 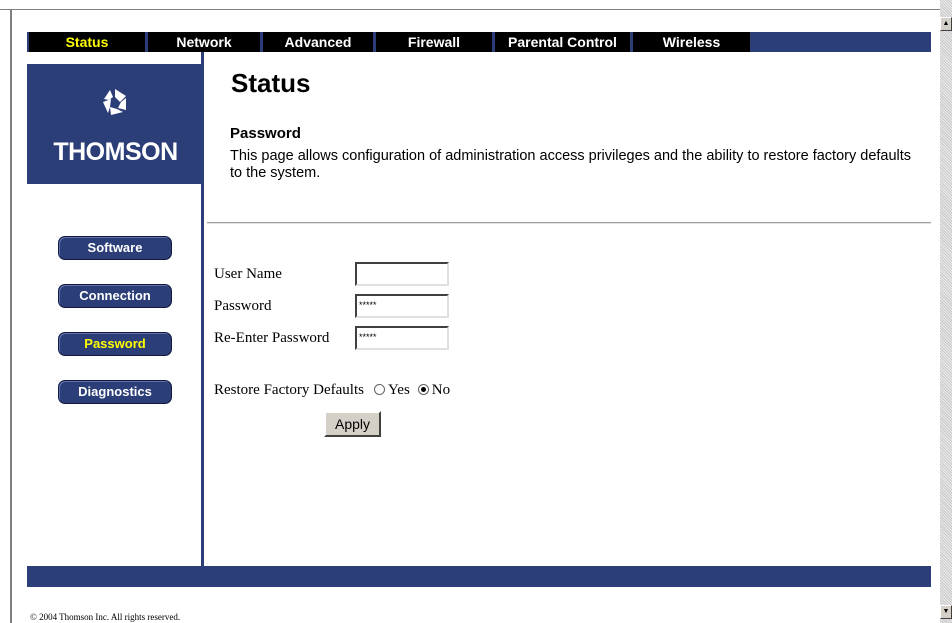 I want to click on divider, so click(x=569, y=223).